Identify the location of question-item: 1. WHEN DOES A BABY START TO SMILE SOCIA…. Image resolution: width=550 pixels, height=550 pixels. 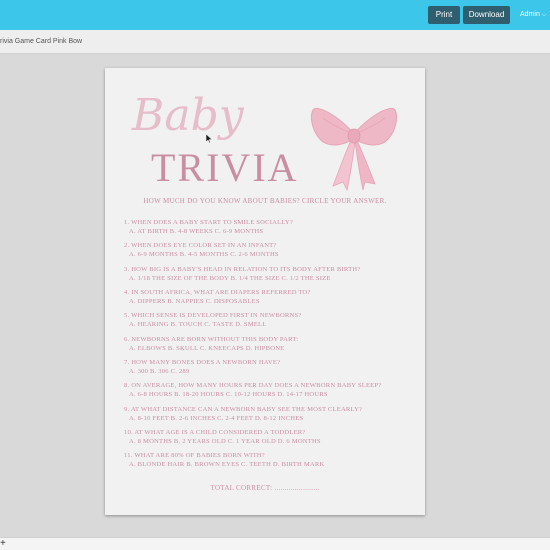
(208, 227).